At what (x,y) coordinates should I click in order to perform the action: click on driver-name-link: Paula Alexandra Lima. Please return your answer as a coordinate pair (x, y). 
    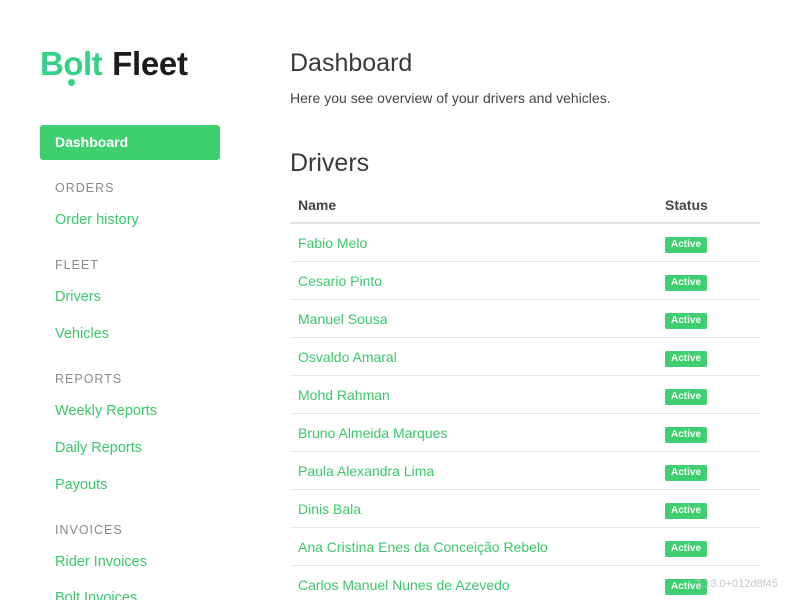
    Looking at the image, I should click on (366, 471).